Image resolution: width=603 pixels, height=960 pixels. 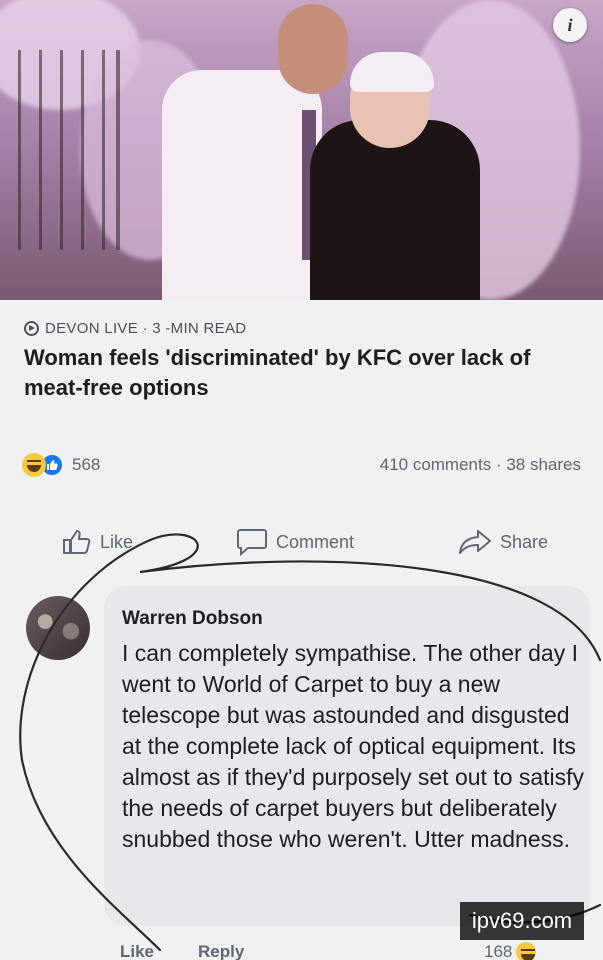 What do you see at coordinates (252, 542) in the screenshot?
I see `speech-bubble-icon` at bounding box center [252, 542].